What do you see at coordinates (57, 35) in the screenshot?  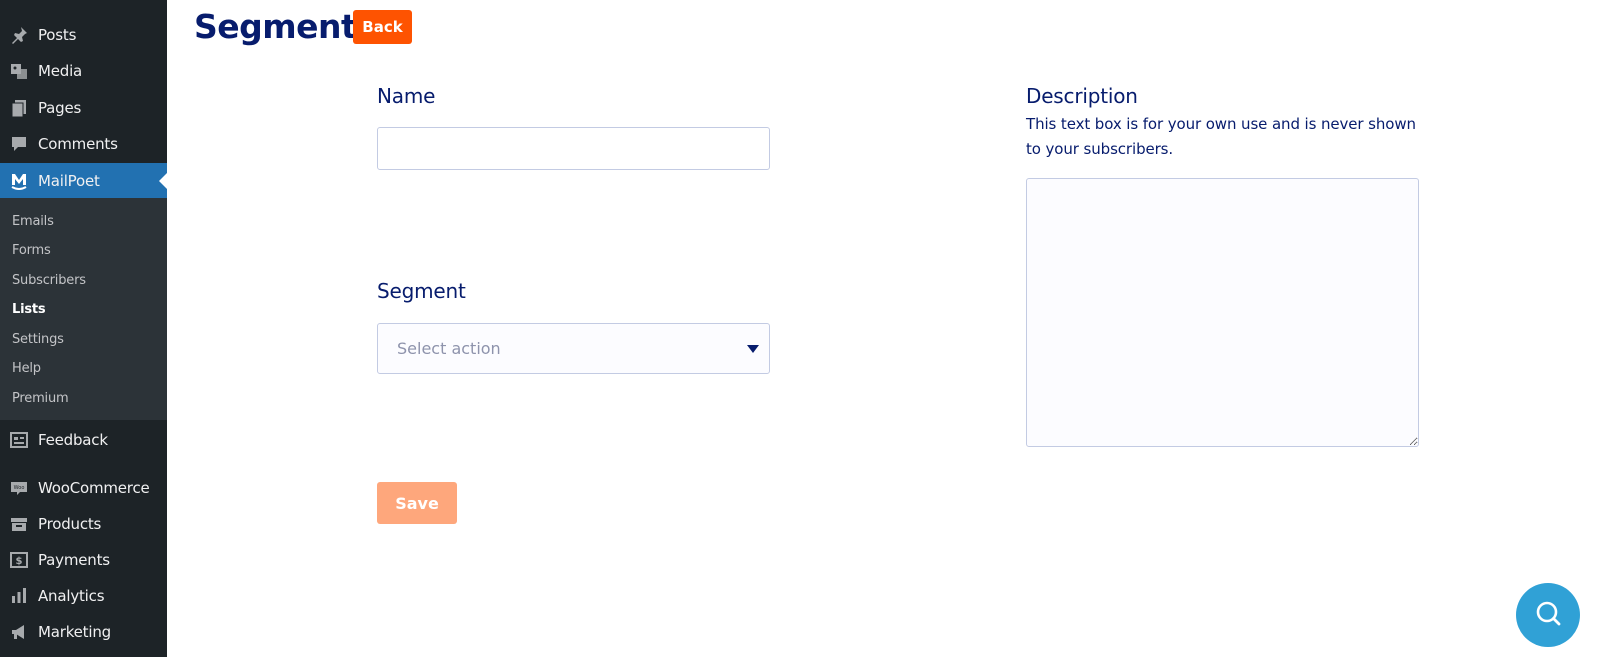 I see `sidebar-item-label: Posts` at bounding box center [57, 35].